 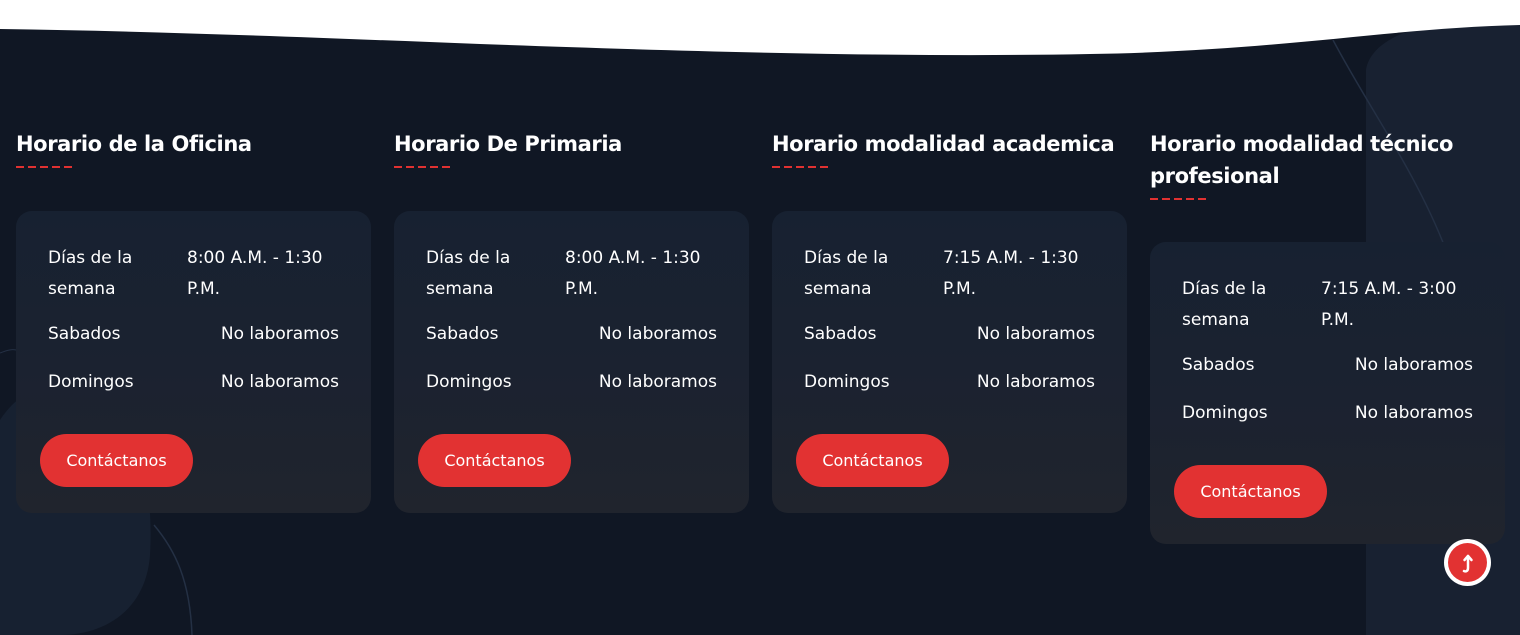 I want to click on schedule-title: Horario modalidad academica, so click(x=943, y=144).